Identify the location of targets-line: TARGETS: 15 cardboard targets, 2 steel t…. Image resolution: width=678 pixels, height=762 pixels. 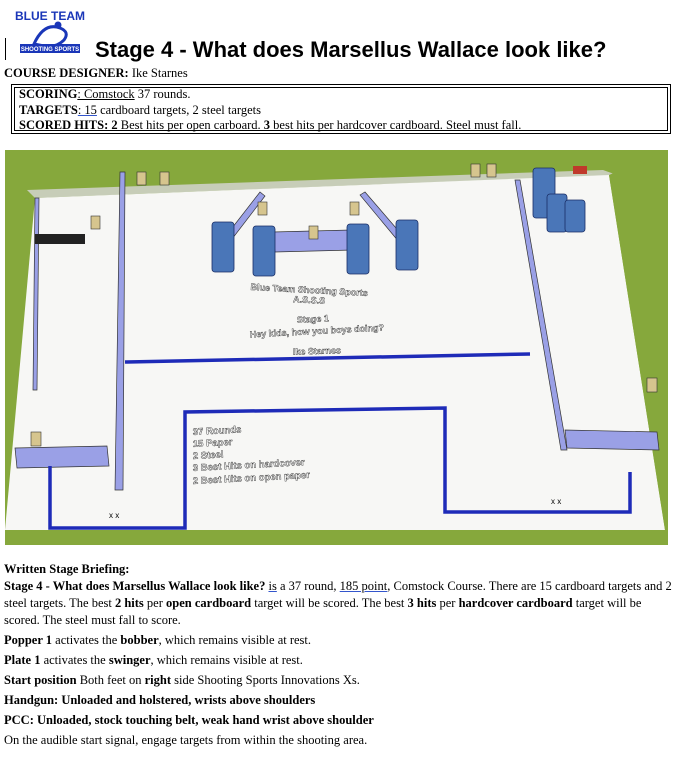
(140, 110).